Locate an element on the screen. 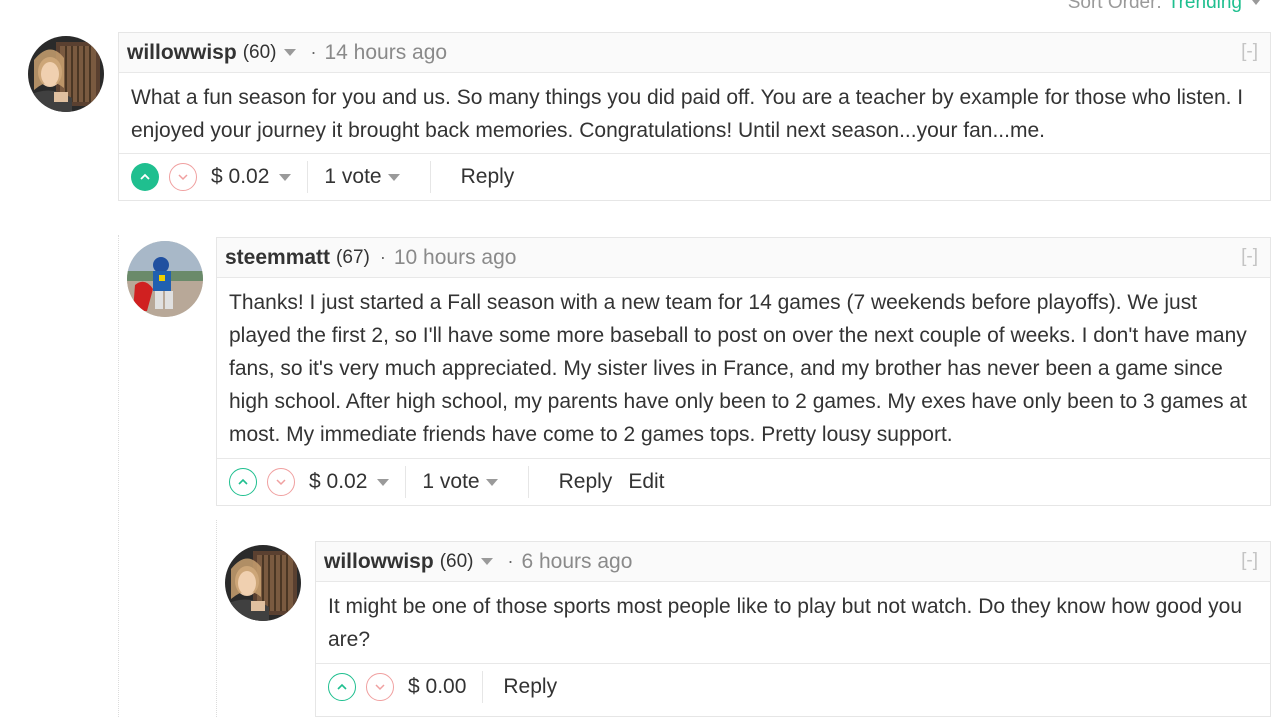 This screenshot has width=1280, height=717. payout-amount: $ 0.00 is located at coordinates (437, 686).